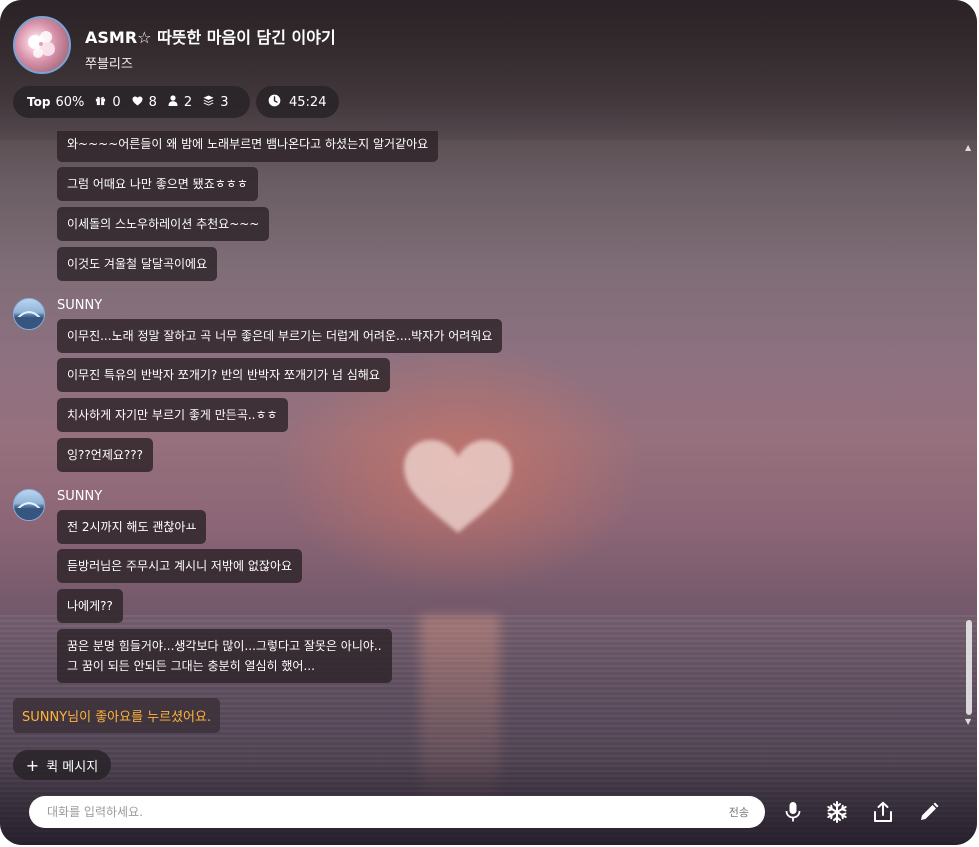  What do you see at coordinates (137, 102) in the screenshot?
I see `heart-icon` at bounding box center [137, 102].